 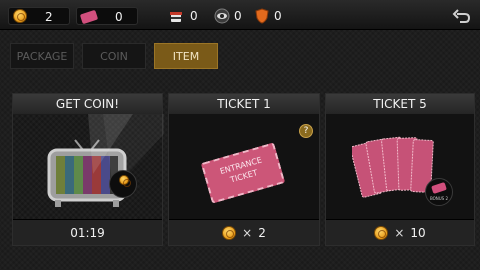 What do you see at coordinates (262, 233) in the screenshot?
I see `price-value: 2` at bounding box center [262, 233].